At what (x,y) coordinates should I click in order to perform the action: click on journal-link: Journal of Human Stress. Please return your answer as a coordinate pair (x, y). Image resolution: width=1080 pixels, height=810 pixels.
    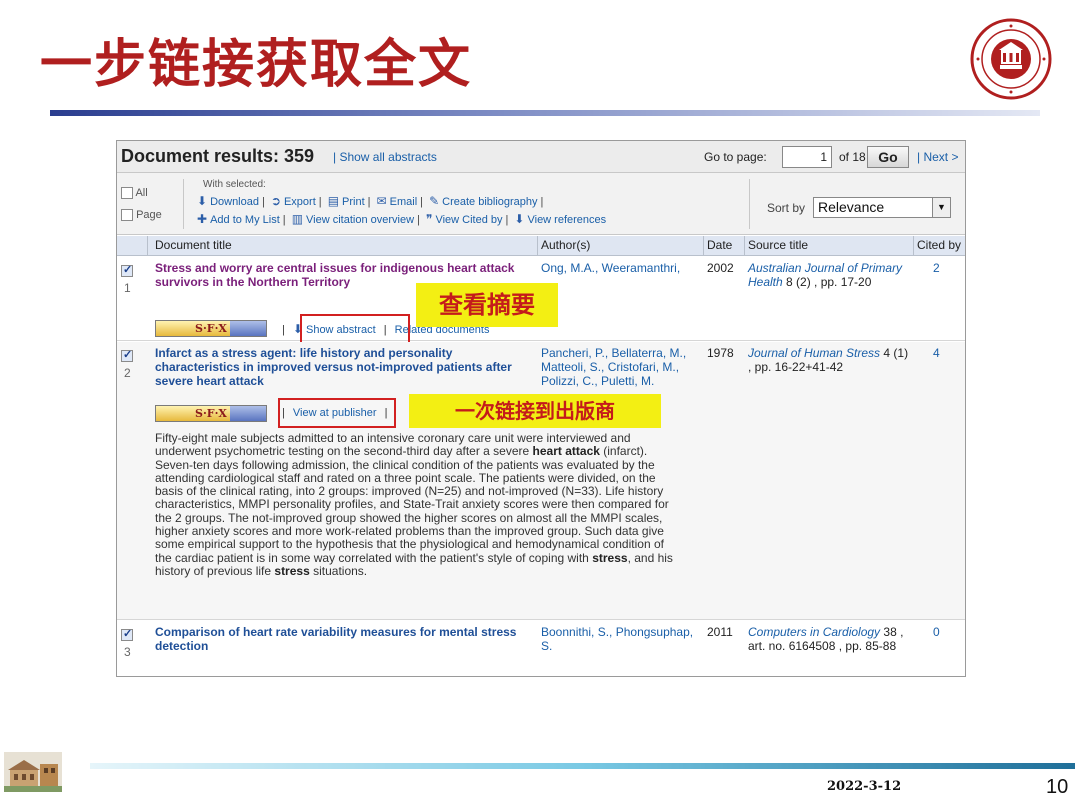
    Looking at the image, I should click on (814, 353).